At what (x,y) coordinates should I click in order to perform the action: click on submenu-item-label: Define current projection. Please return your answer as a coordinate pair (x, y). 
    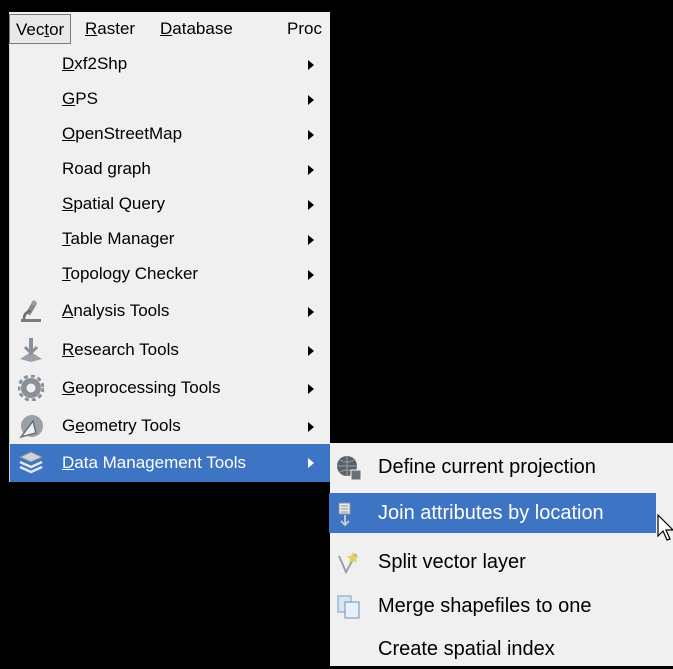
    Looking at the image, I should click on (487, 467).